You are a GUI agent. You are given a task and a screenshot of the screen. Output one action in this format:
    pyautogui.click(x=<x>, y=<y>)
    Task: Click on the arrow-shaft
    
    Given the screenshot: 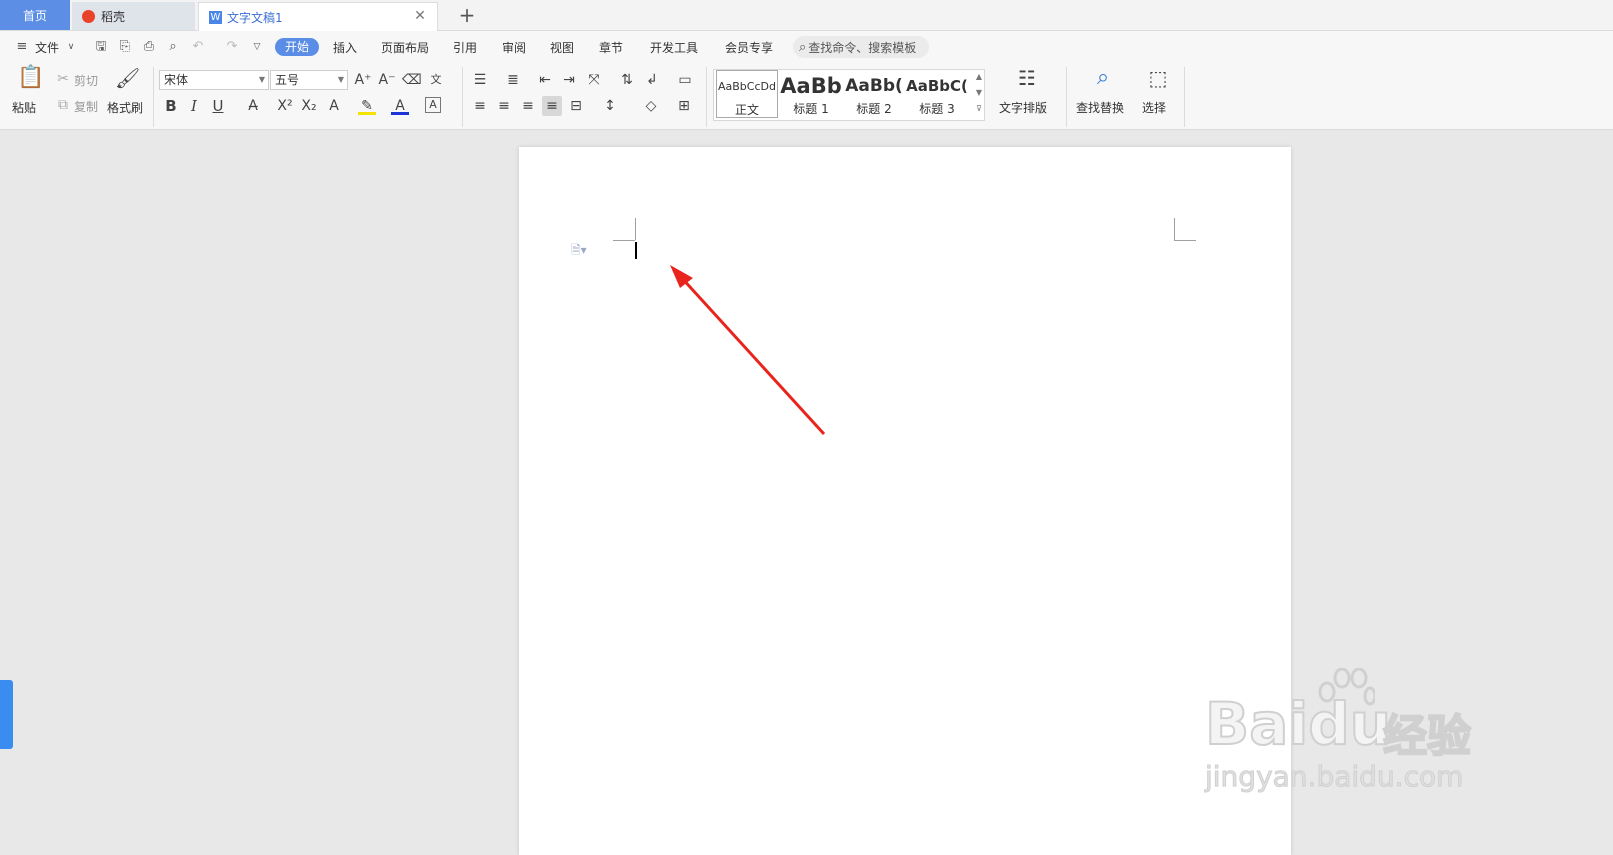 What is the action you would take?
    pyautogui.click(x=752, y=355)
    